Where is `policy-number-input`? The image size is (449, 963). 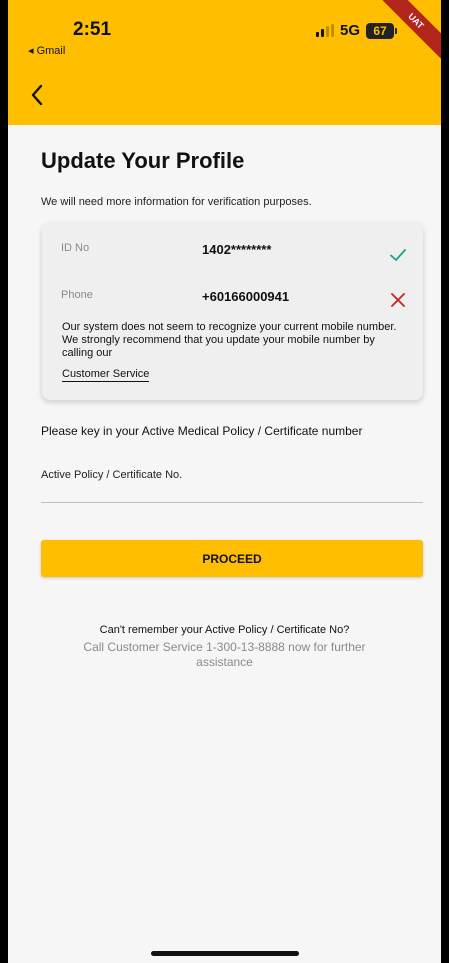 policy-number-input is located at coordinates (232, 493).